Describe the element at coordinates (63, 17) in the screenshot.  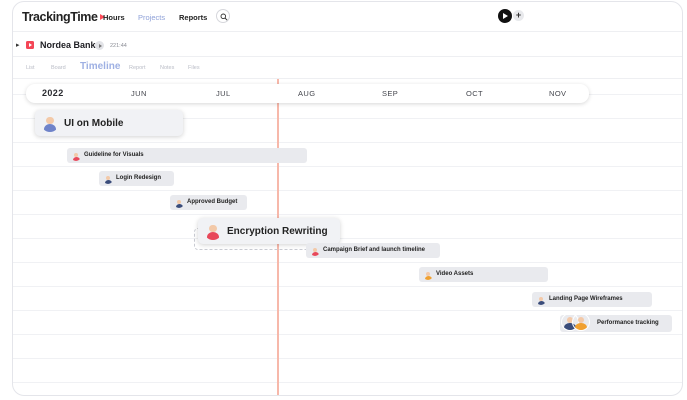
I see `logo: TrackingTime` at that location.